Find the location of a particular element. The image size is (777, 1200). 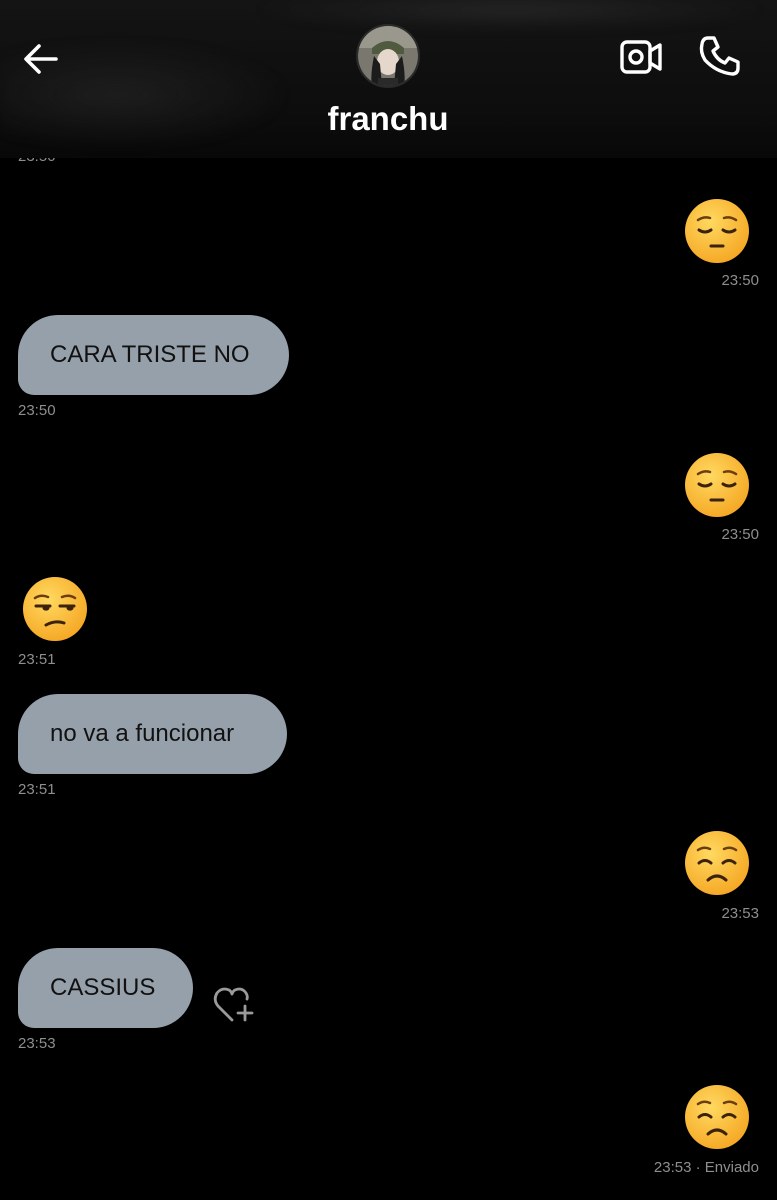

back-arrow-icon is located at coordinates (41, 59).